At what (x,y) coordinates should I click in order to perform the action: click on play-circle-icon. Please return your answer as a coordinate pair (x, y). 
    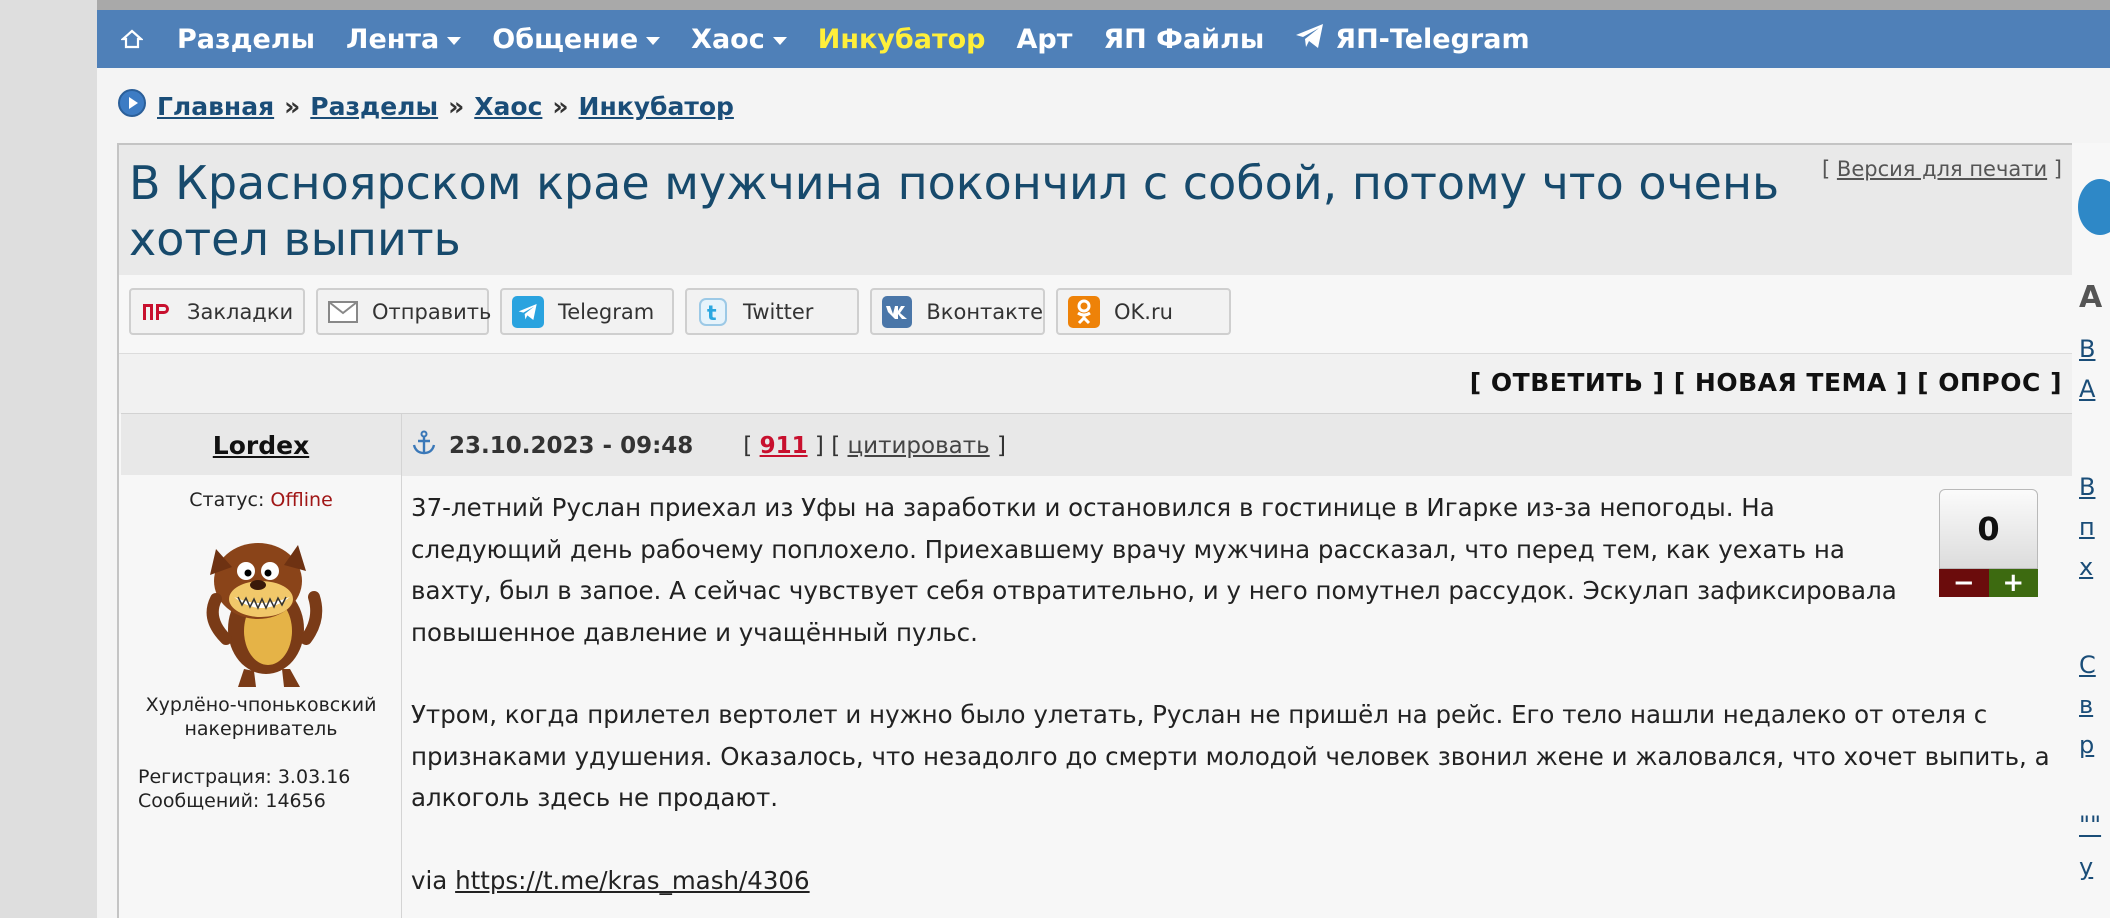
    Looking at the image, I should click on (132, 106).